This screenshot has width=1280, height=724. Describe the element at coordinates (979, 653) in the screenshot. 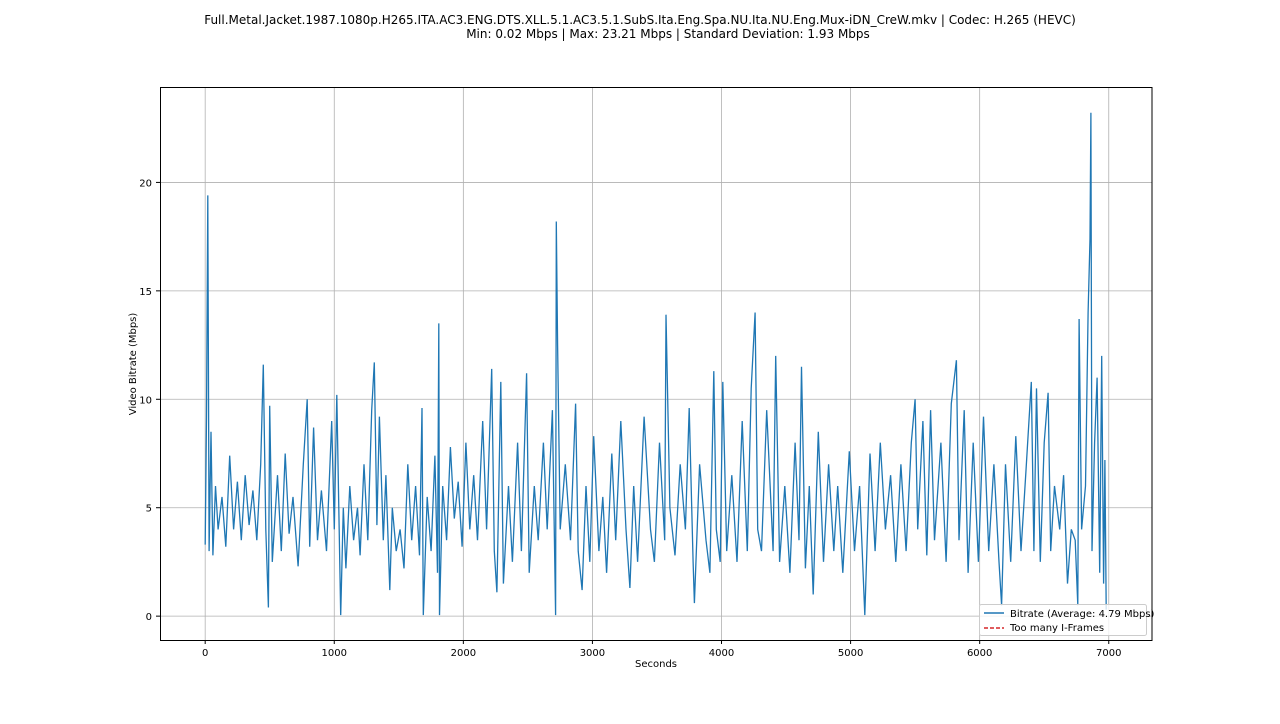

I see `x-tick-label: 6000` at that location.